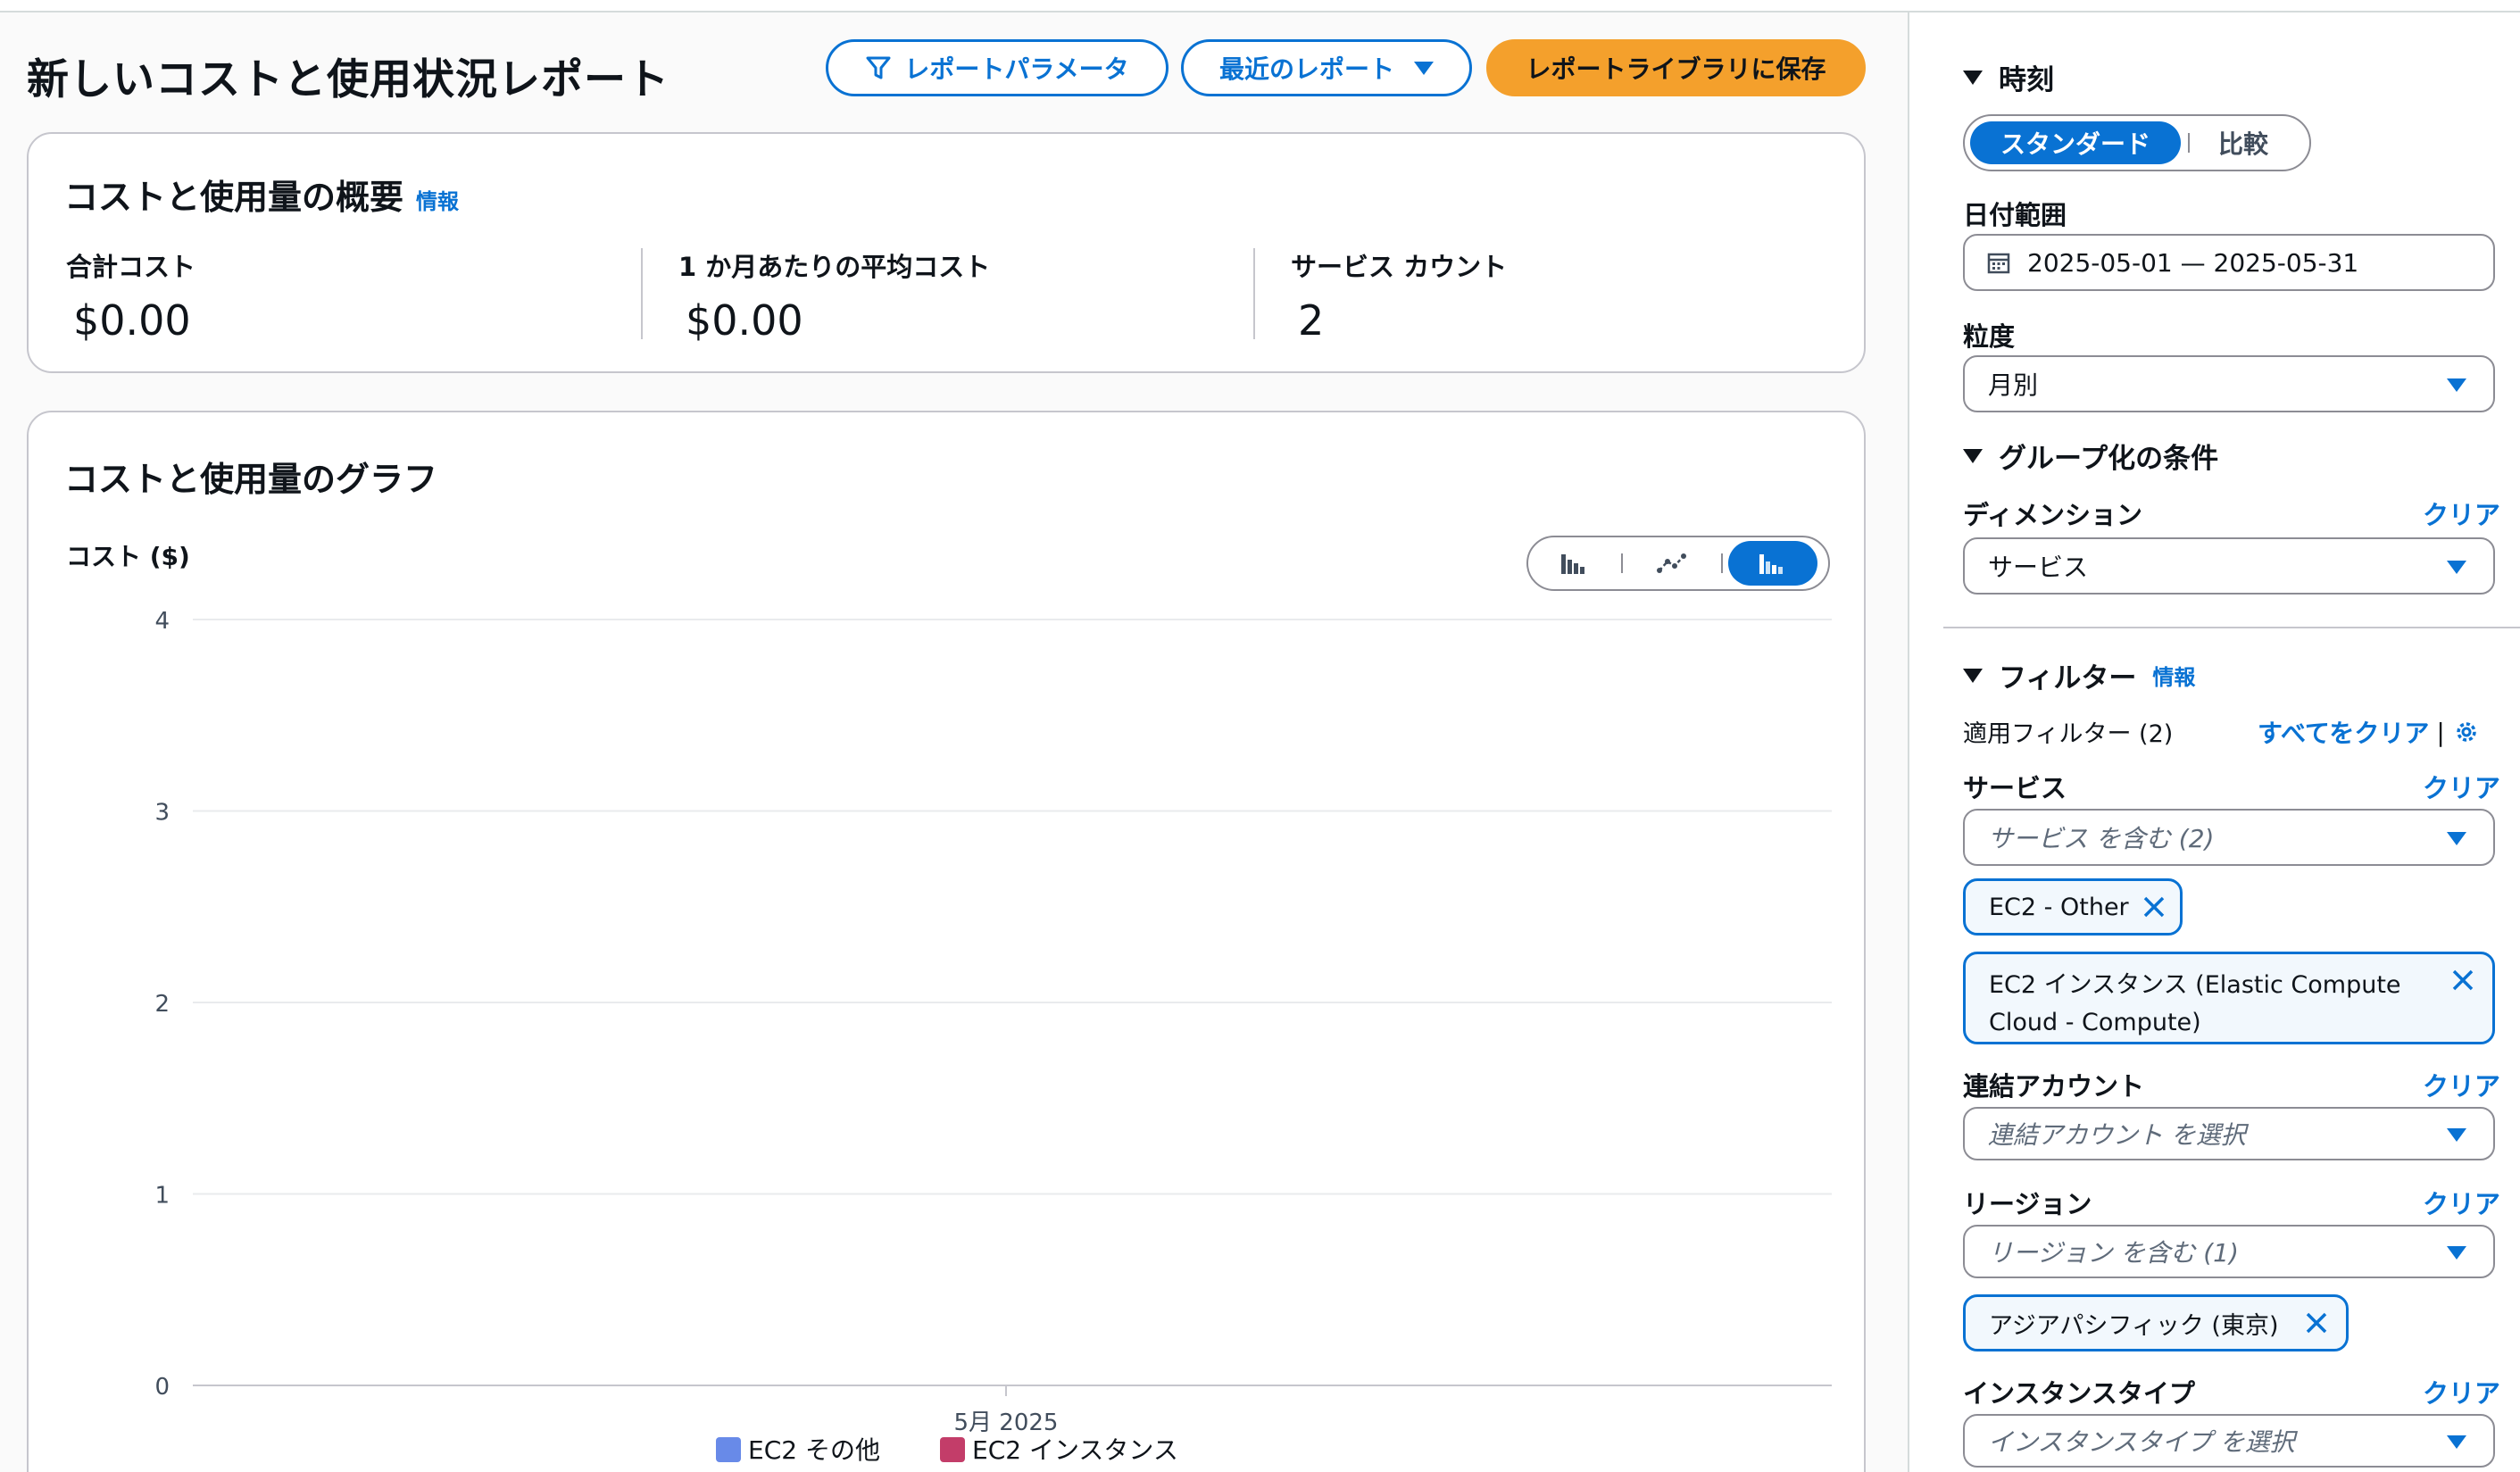 The width and height of the screenshot is (2520, 1472). What do you see at coordinates (1400, 267) in the screenshot?
I see `metric-label: サービス カウント` at bounding box center [1400, 267].